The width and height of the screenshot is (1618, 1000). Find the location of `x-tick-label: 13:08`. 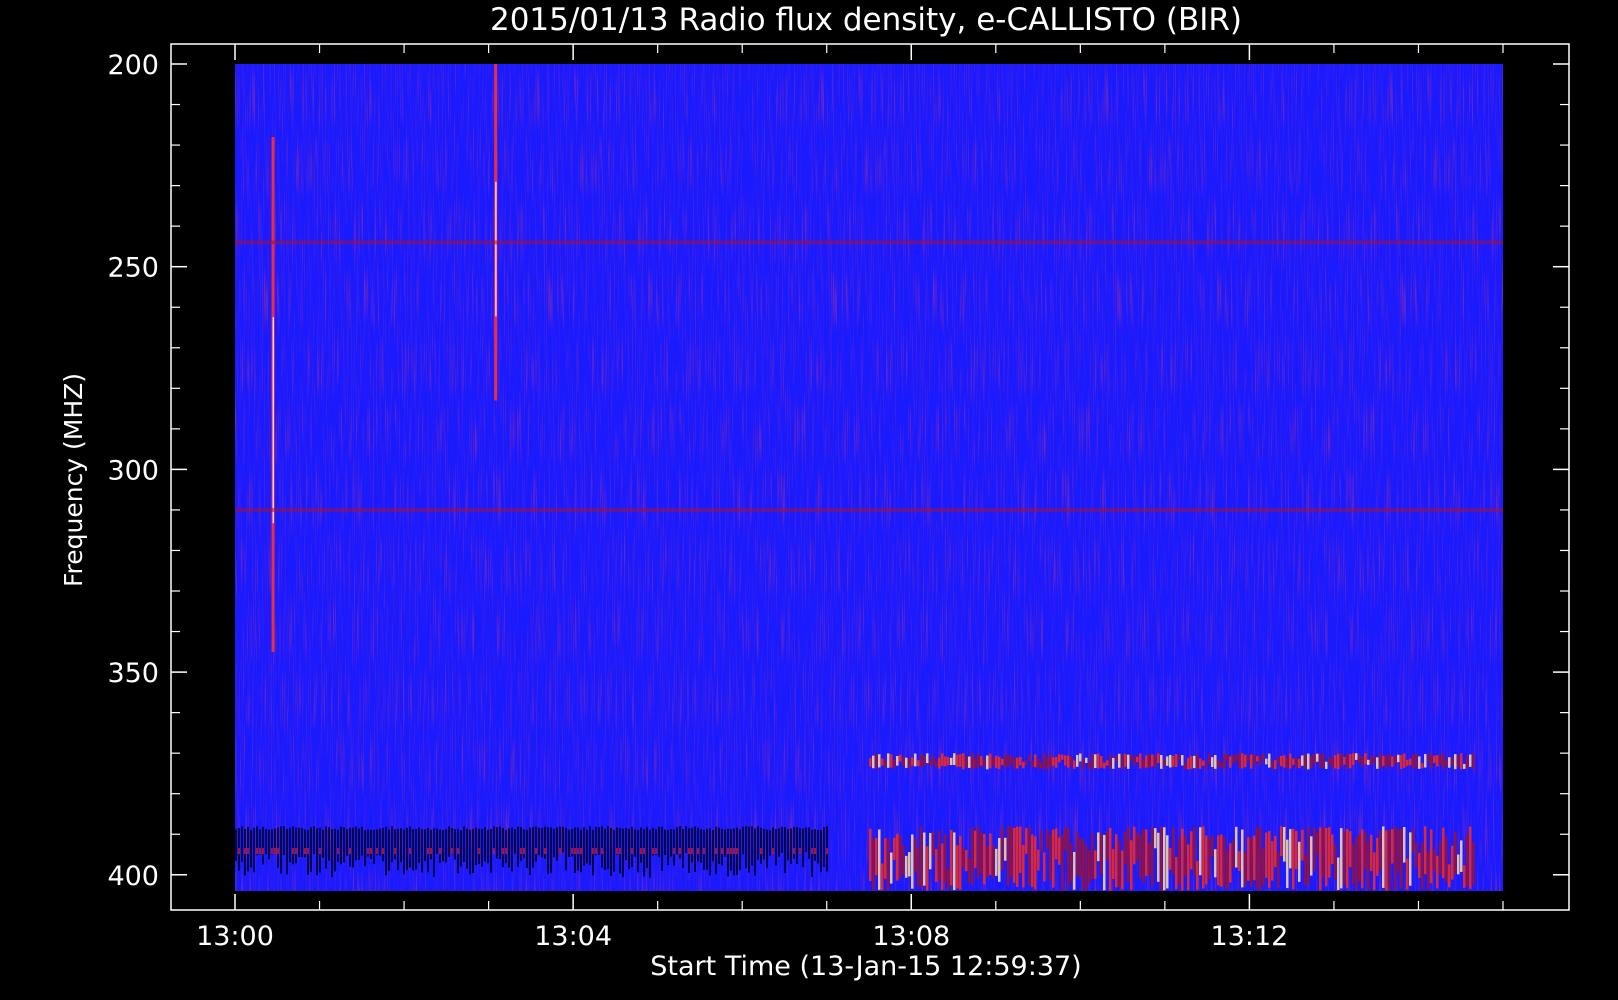

x-tick-label: 13:08 is located at coordinates (911, 936).